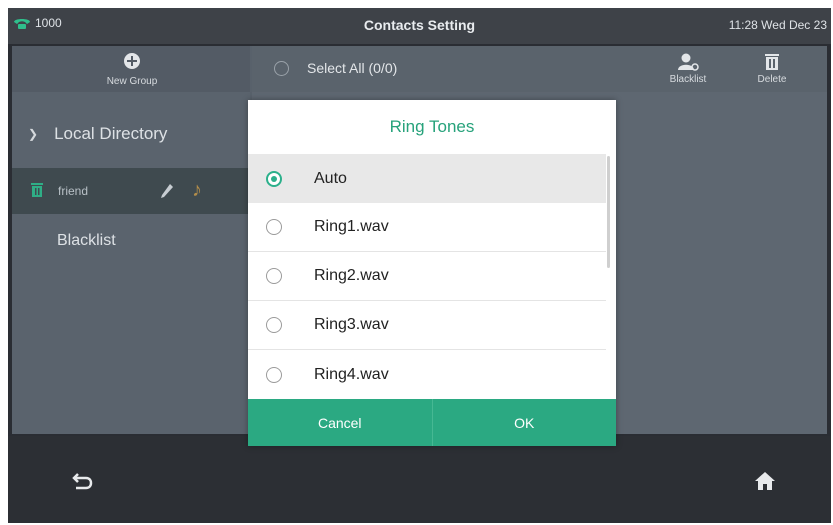  What do you see at coordinates (197, 190) in the screenshot?
I see `music-note-icon: ♪` at bounding box center [197, 190].